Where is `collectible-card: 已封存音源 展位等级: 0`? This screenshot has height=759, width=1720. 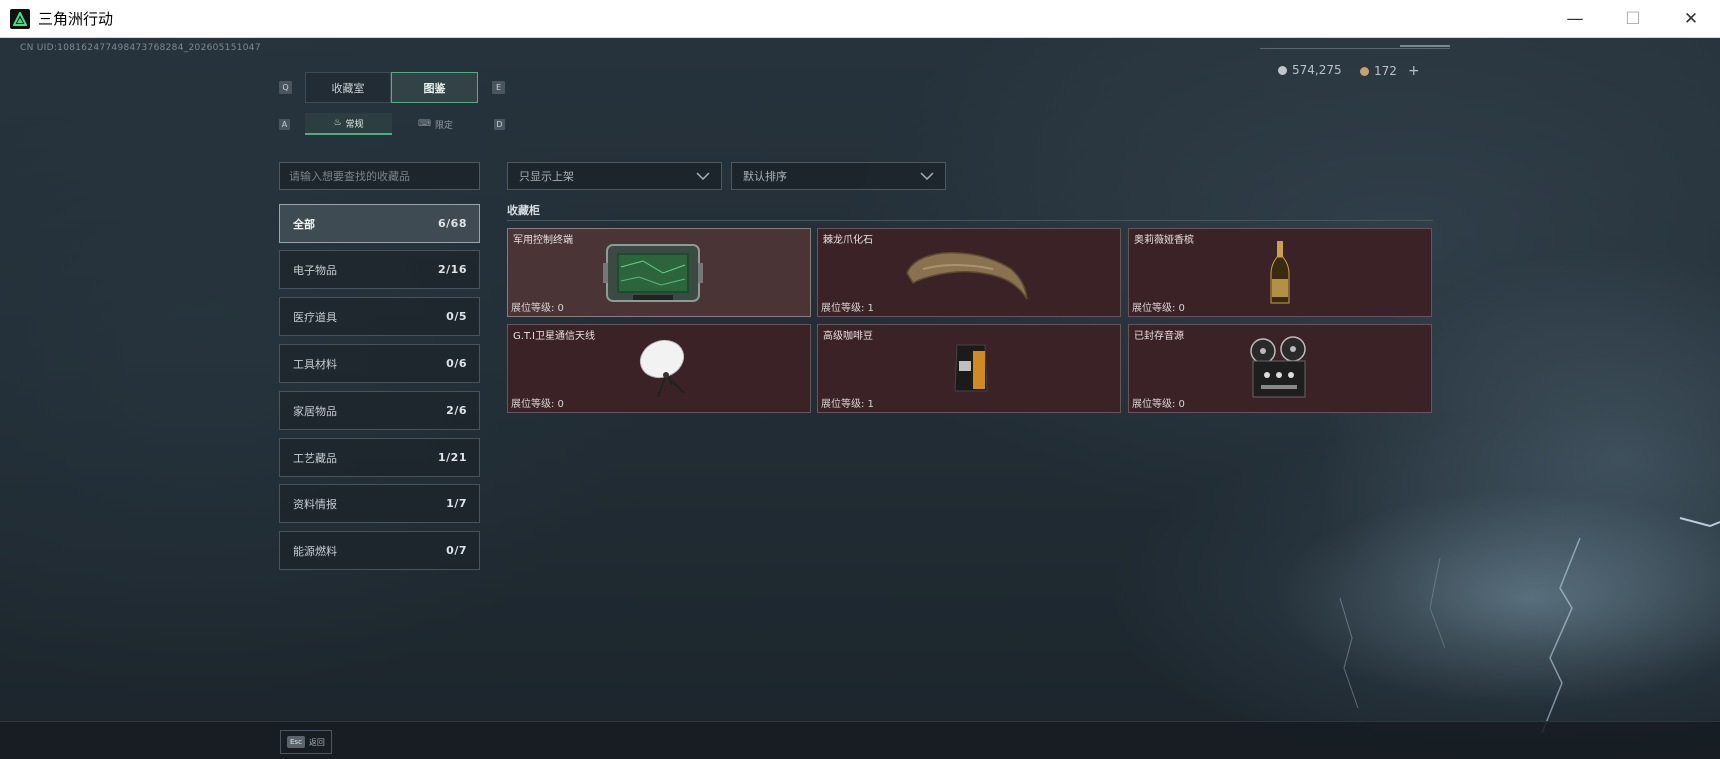 collectible-card: 已封存音源 展位等级: 0 is located at coordinates (1280, 368).